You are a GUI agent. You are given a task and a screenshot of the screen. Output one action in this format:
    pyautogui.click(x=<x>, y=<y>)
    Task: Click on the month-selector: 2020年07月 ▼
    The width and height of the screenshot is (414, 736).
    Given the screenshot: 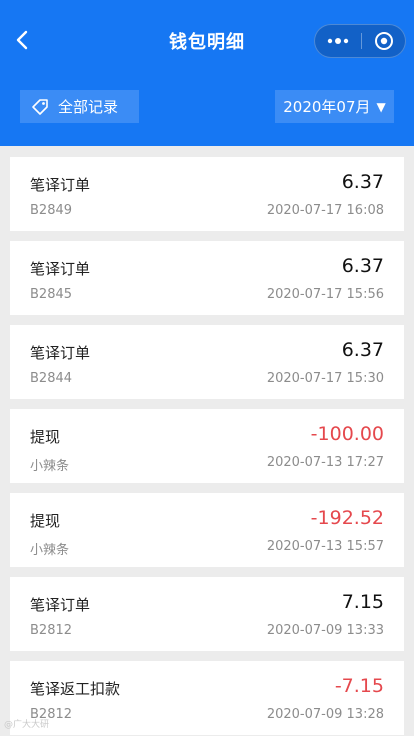 What is the action you would take?
    pyautogui.click(x=334, y=106)
    